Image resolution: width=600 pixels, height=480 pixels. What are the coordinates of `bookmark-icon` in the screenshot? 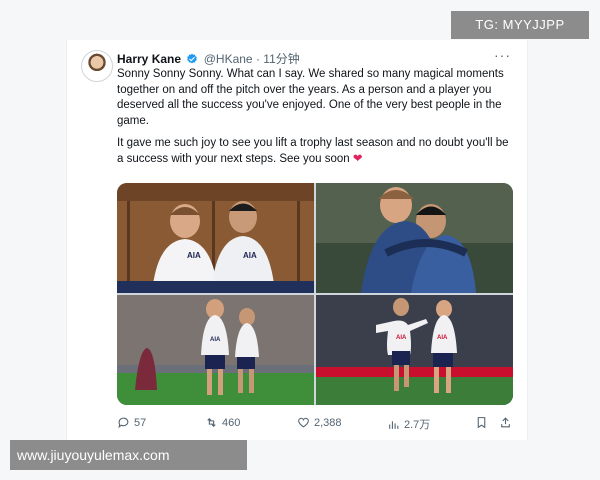 It's located at (481, 423).